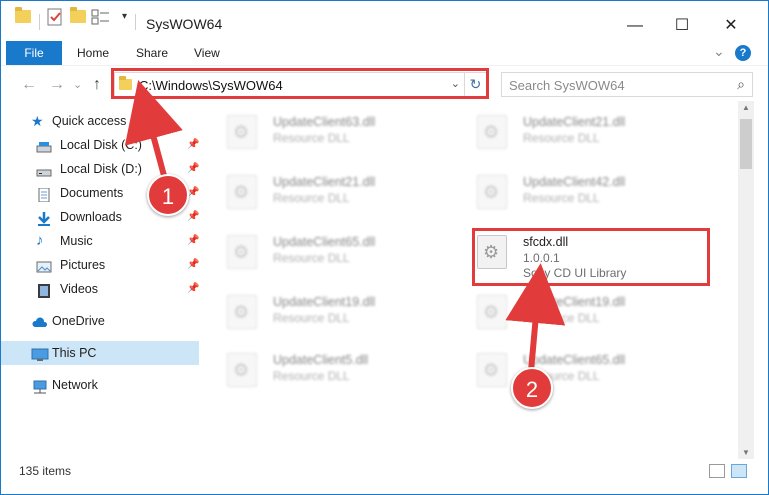  What do you see at coordinates (40, 353) in the screenshot?
I see `computer-icon` at bounding box center [40, 353].